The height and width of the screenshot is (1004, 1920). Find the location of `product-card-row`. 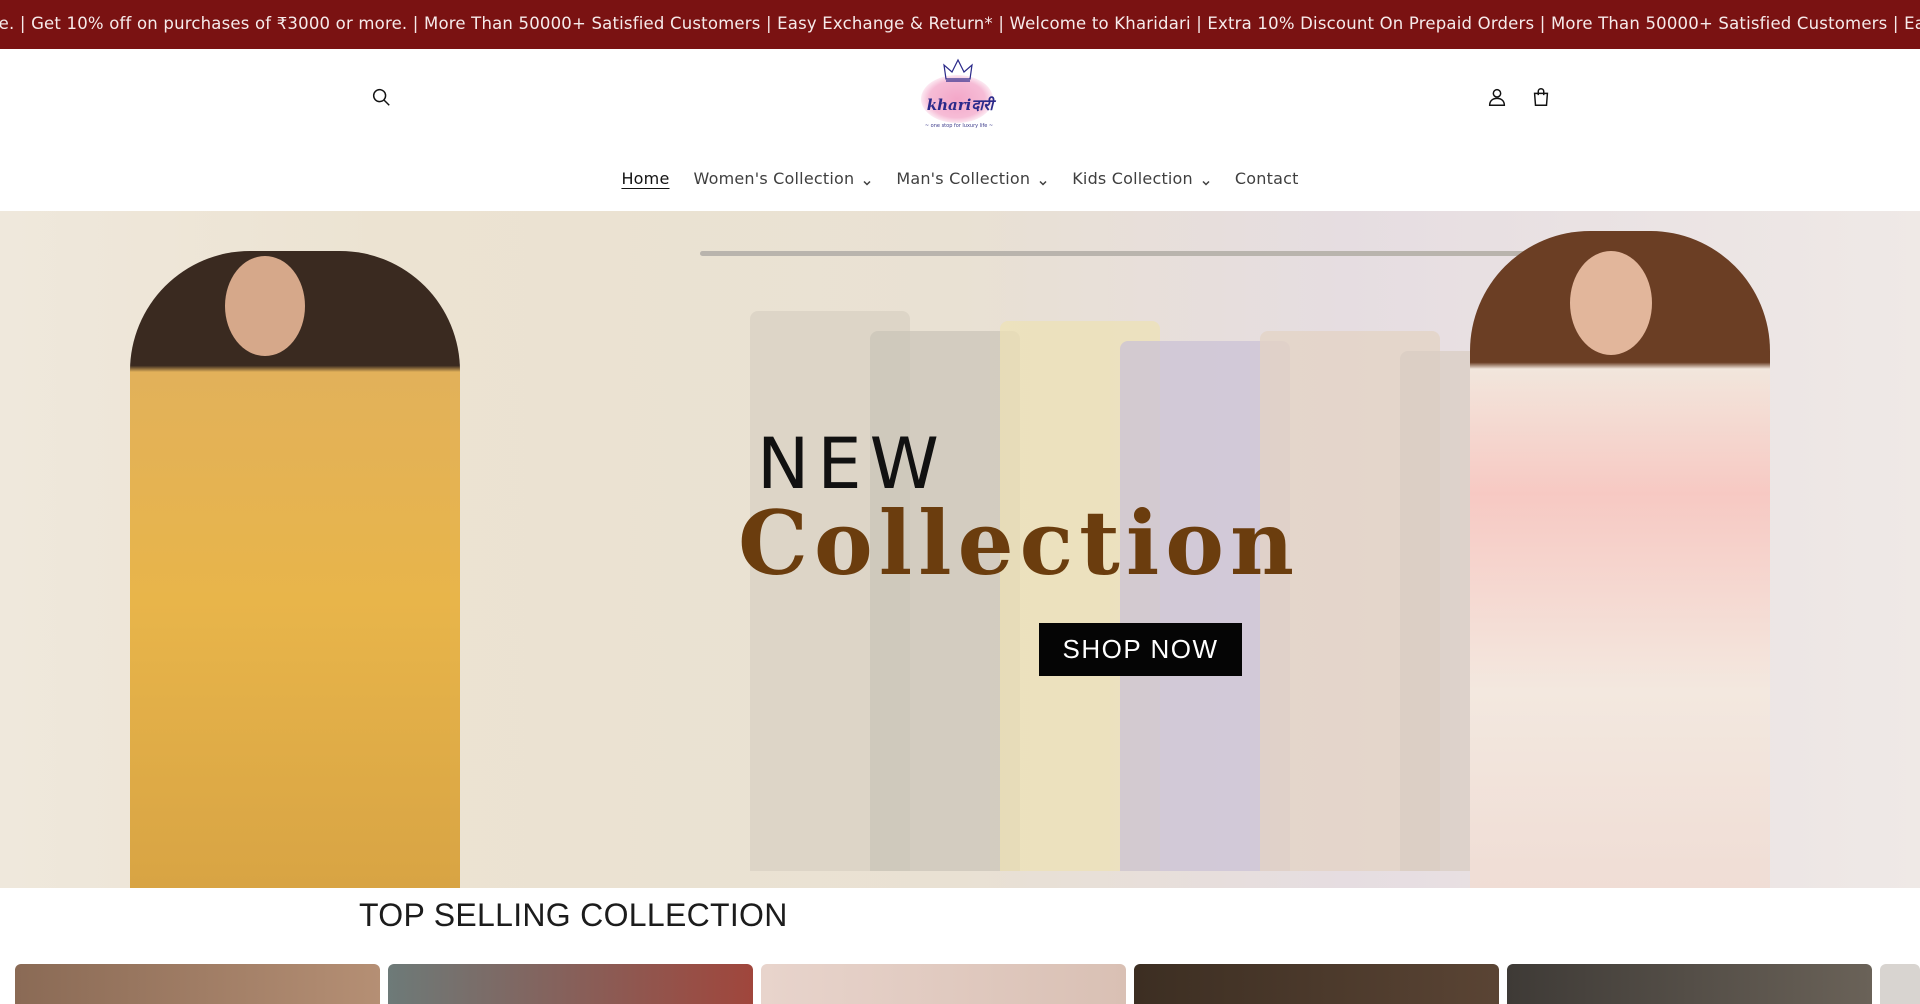

product-card-row is located at coordinates (960, 984).